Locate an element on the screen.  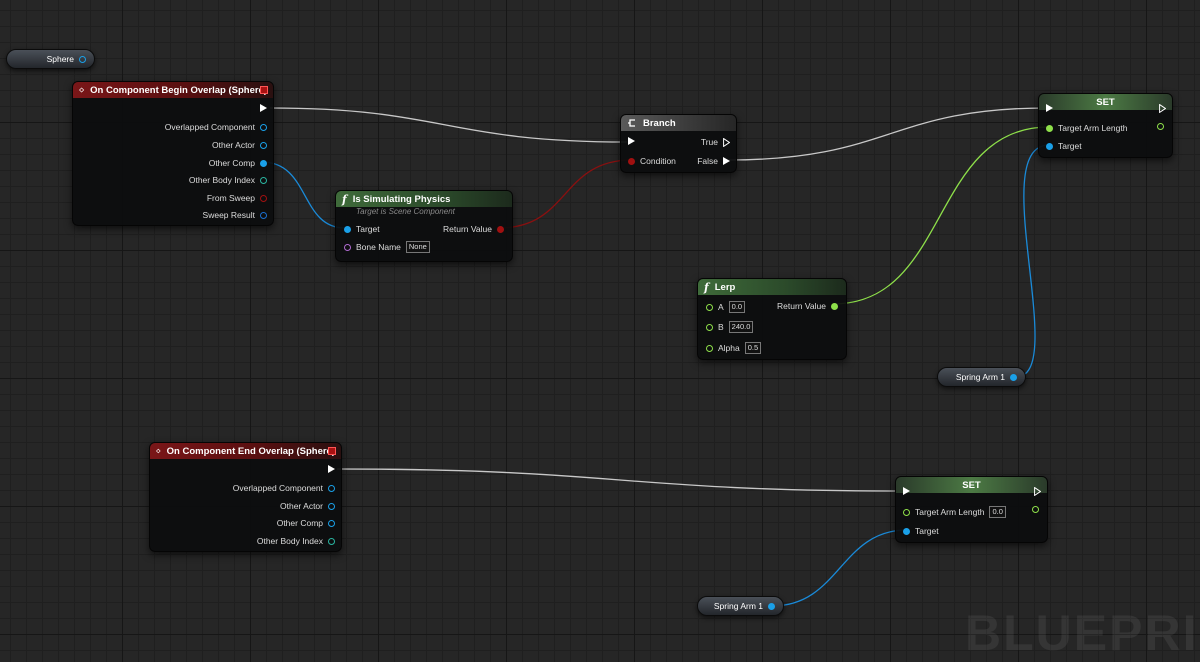
spring-arm-label-bottom: Spring Arm 1 is located at coordinates (738, 606).